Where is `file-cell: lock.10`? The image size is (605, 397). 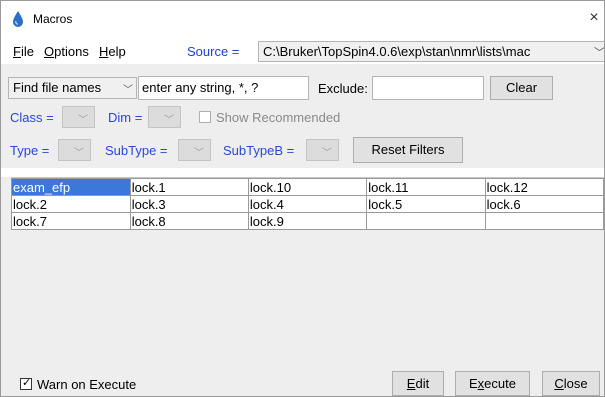 file-cell: lock.10 is located at coordinates (307, 187).